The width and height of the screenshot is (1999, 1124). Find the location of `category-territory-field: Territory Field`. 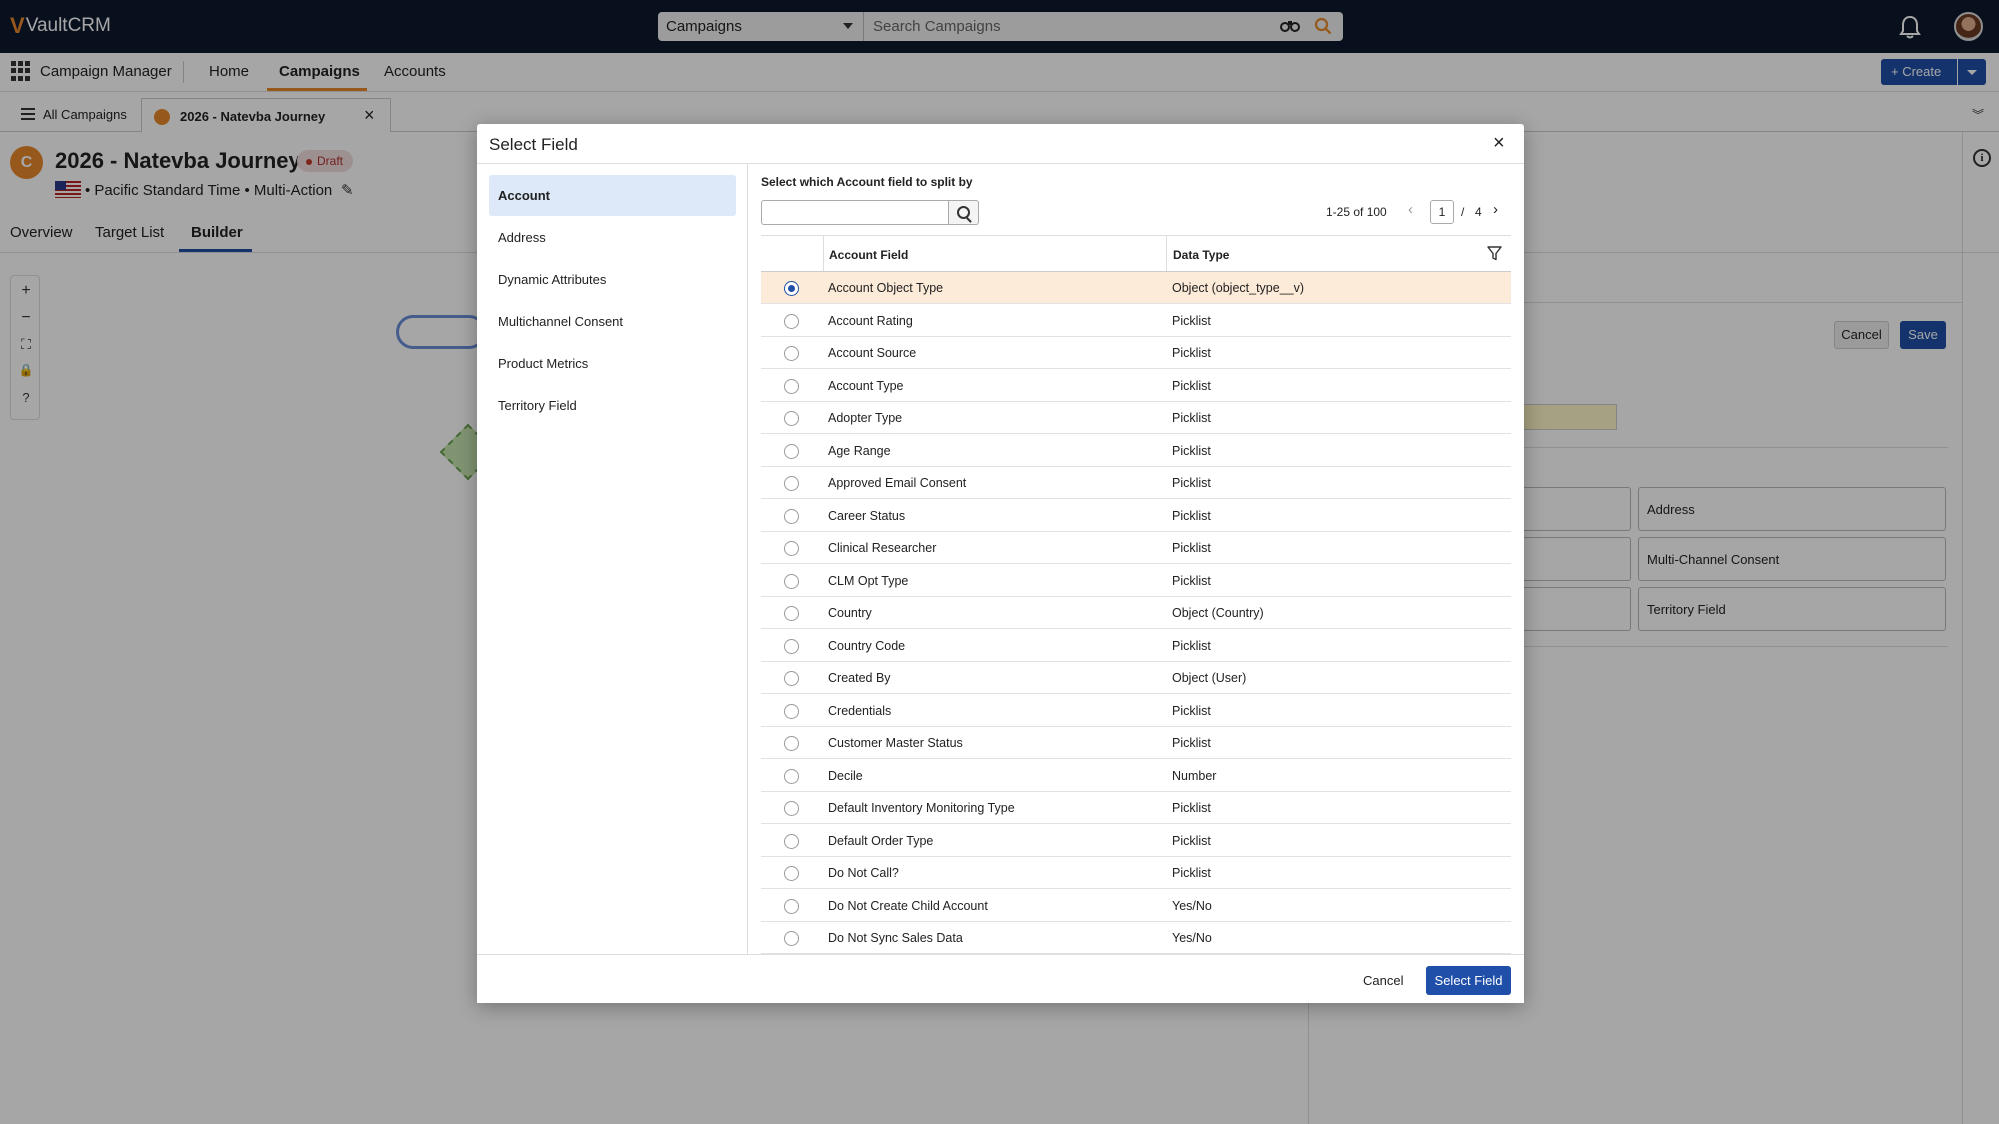

category-territory-field: Territory Field is located at coordinates (612, 405).